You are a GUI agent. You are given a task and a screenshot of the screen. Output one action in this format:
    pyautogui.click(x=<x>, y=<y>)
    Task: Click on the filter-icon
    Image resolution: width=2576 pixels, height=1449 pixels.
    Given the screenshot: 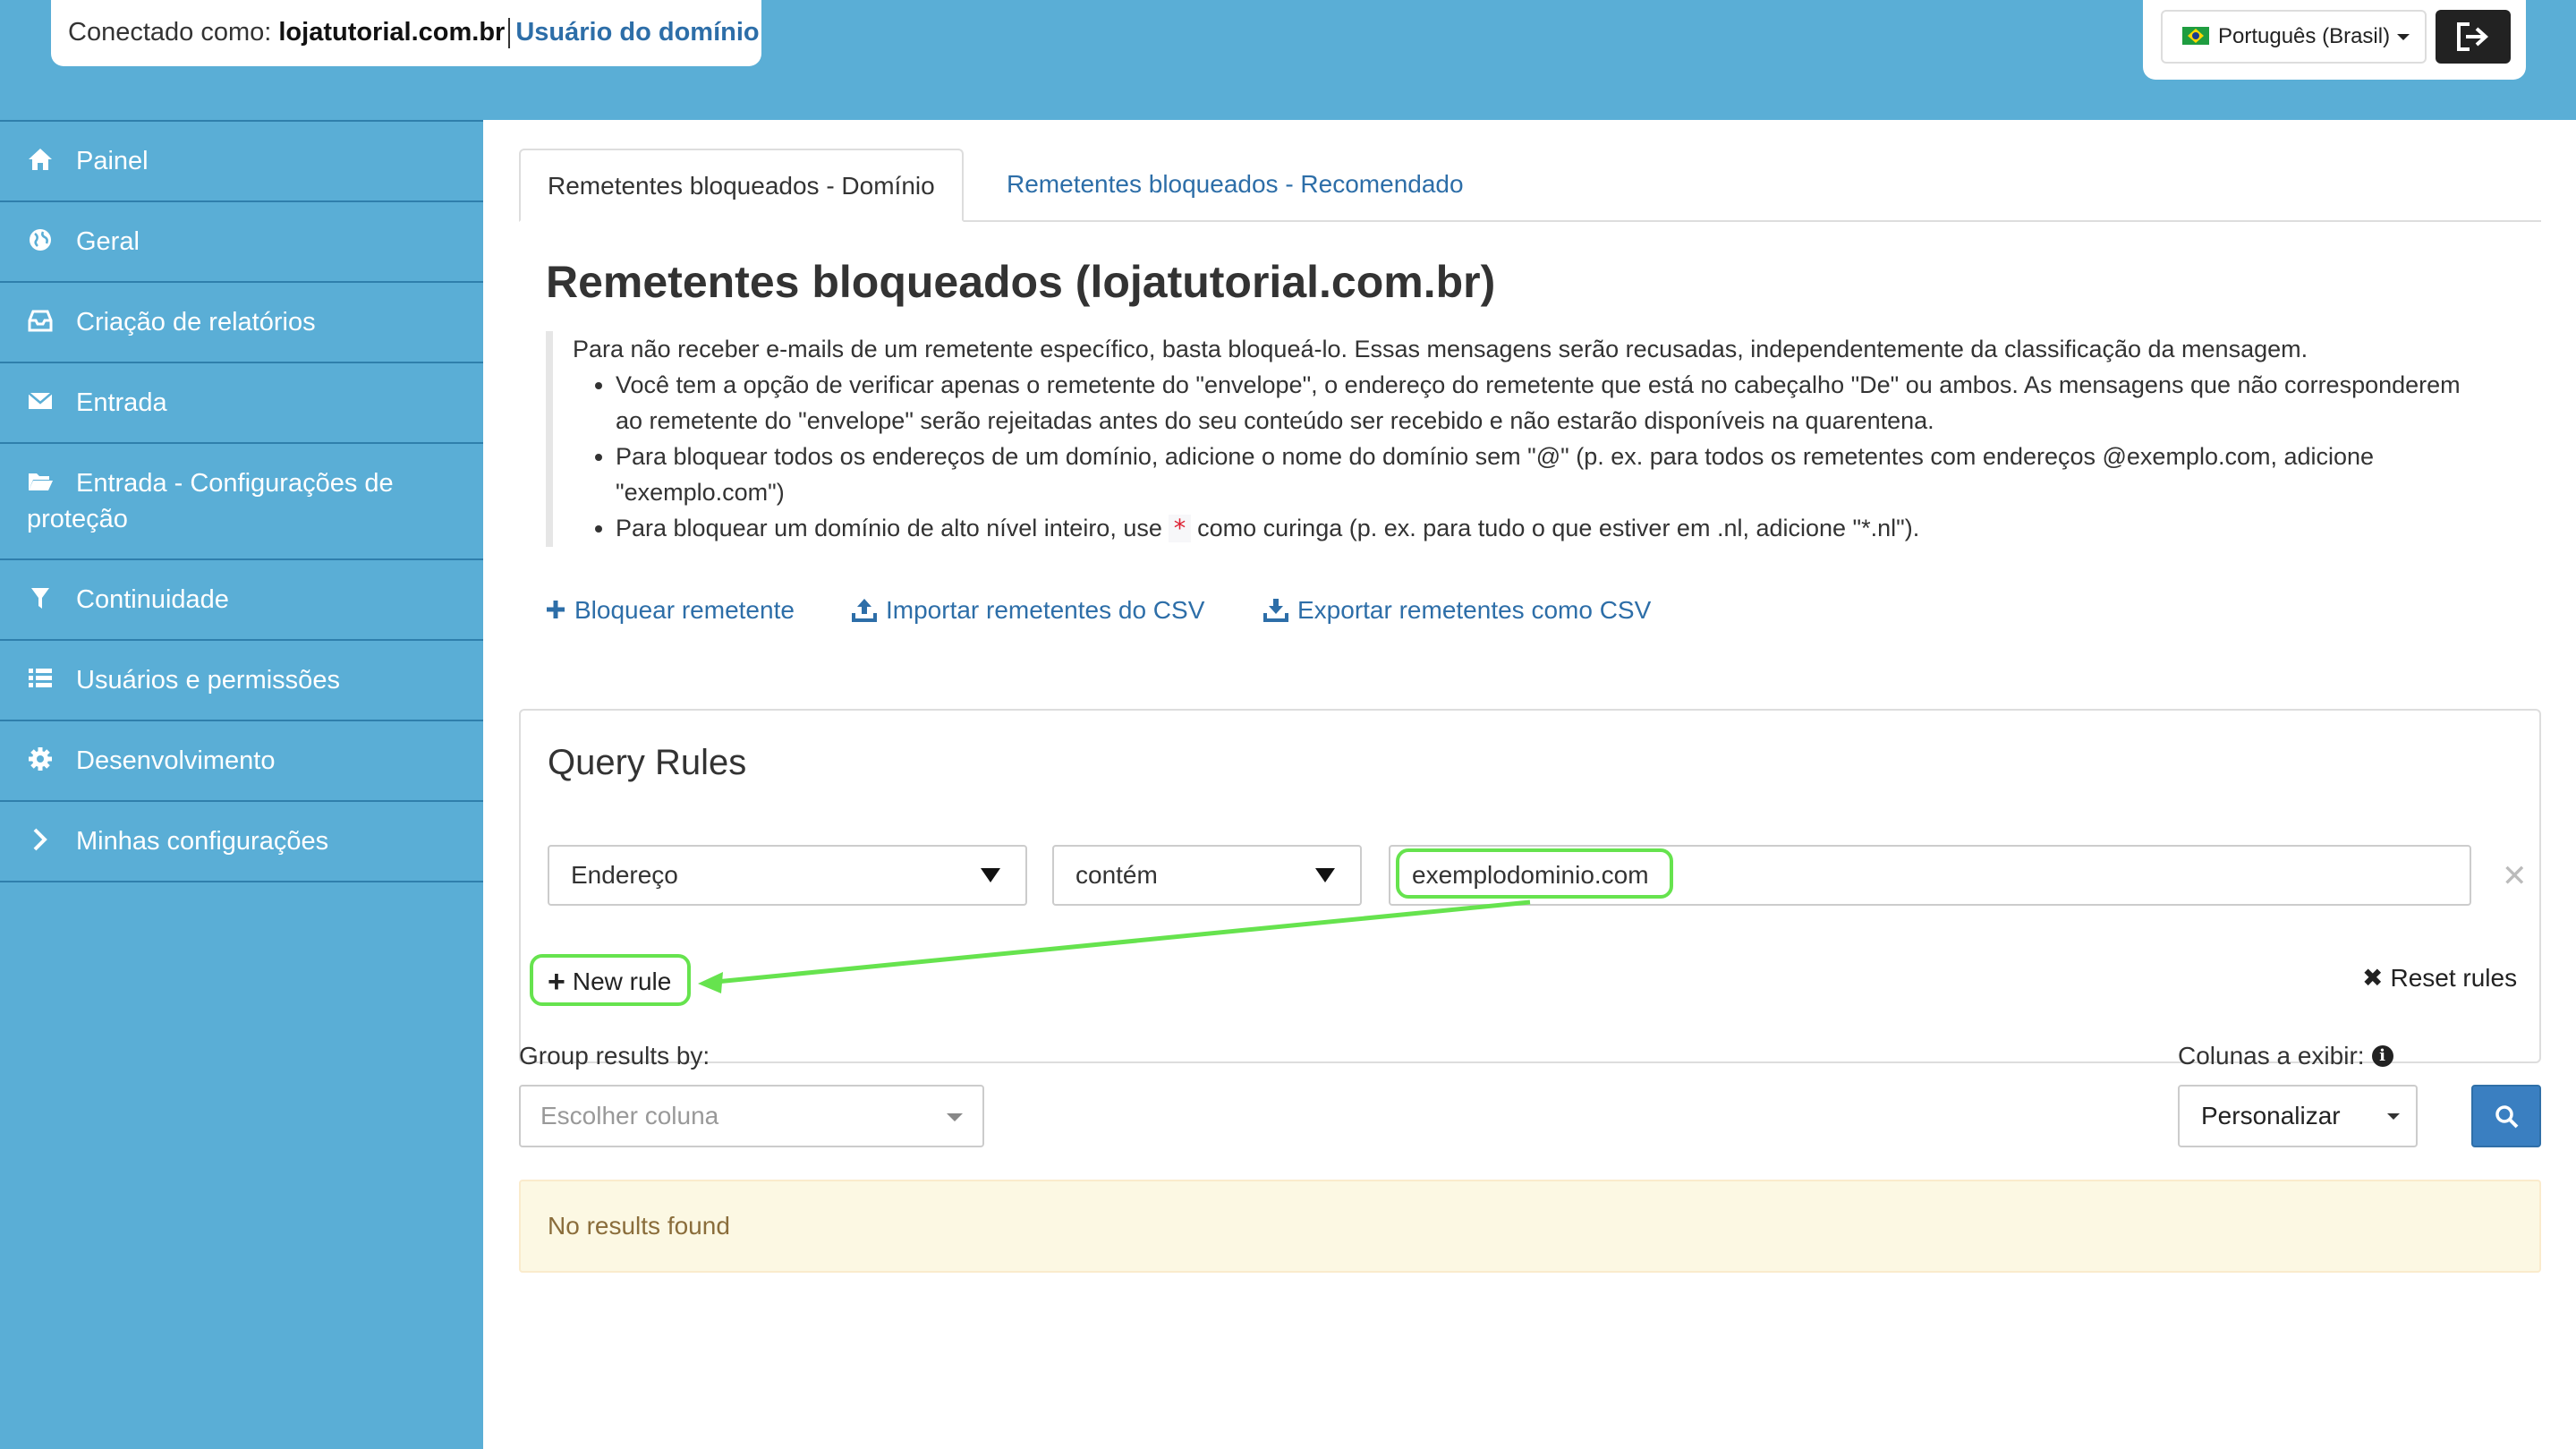 What is the action you would take?
    pyautogui.click(x=40, y=598)
    